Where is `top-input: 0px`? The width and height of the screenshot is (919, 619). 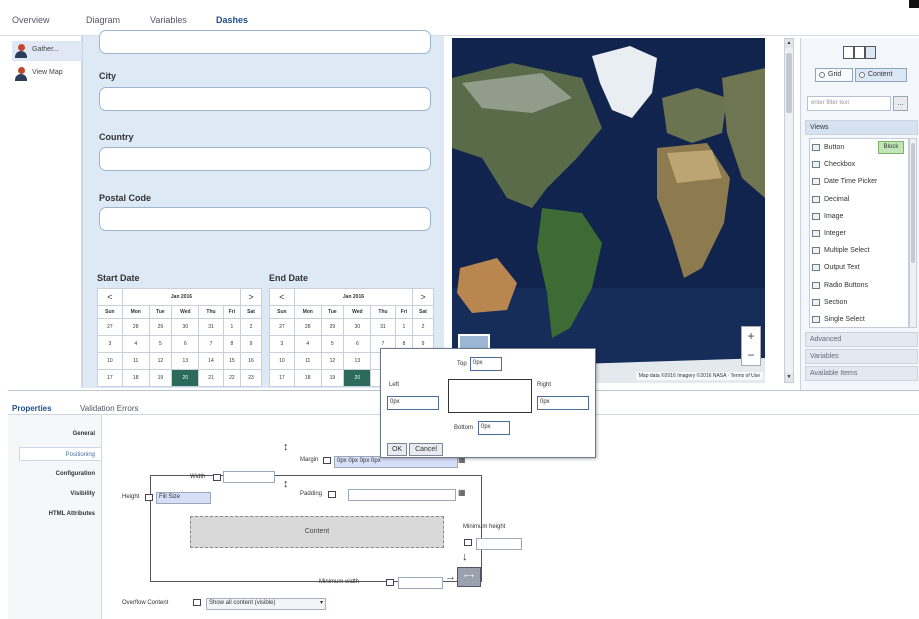
top-input: 0px is located at coordinates (486, 364).